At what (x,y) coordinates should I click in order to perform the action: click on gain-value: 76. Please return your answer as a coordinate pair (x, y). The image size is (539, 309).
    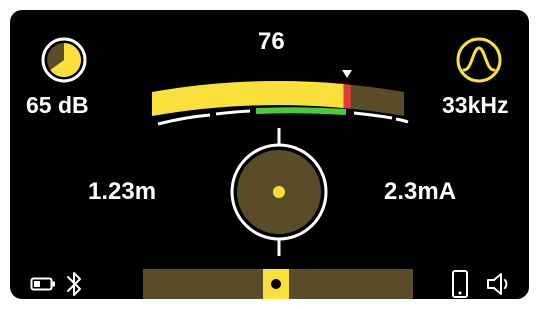
    Looking at the image, I should click on (271, 41).